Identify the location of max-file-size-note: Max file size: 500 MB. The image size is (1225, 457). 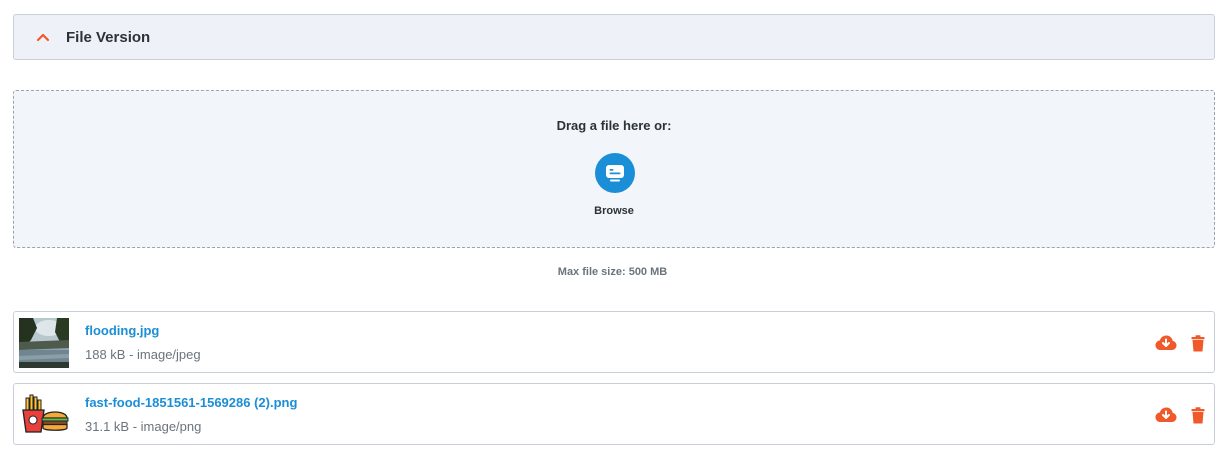
(612, 272).